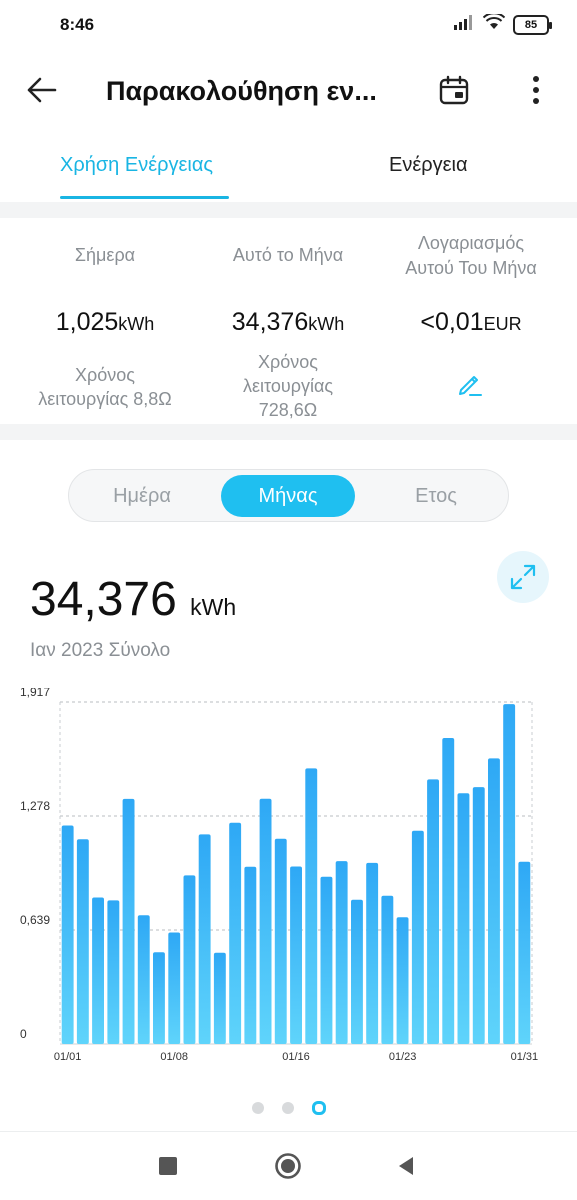 This screenshot has height=1200, width=577. I want to click on recents-button, so click(168, 1166).